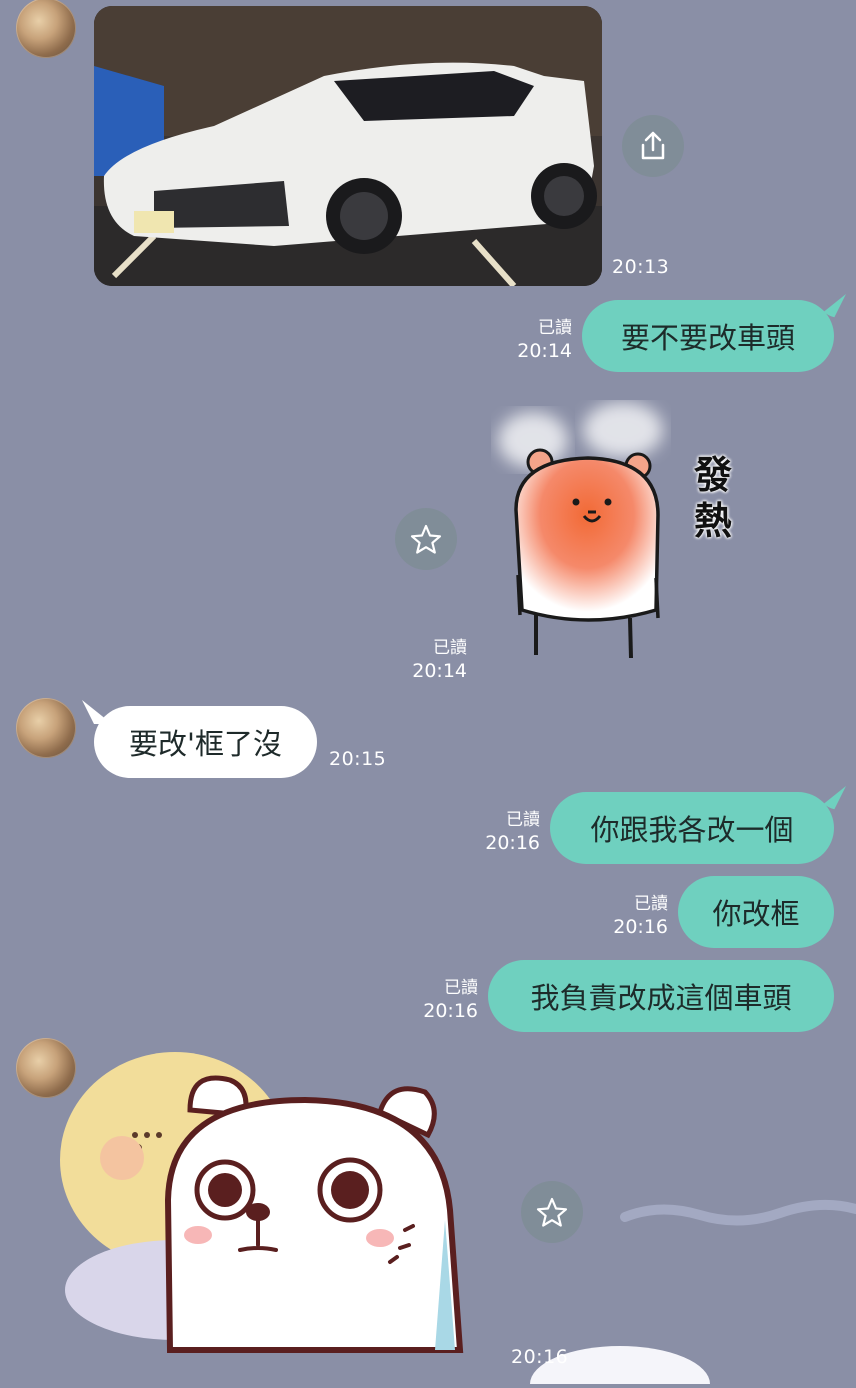  I want to click on my-message-bubble: 我負責改成這個車頭, so click(661, 996).